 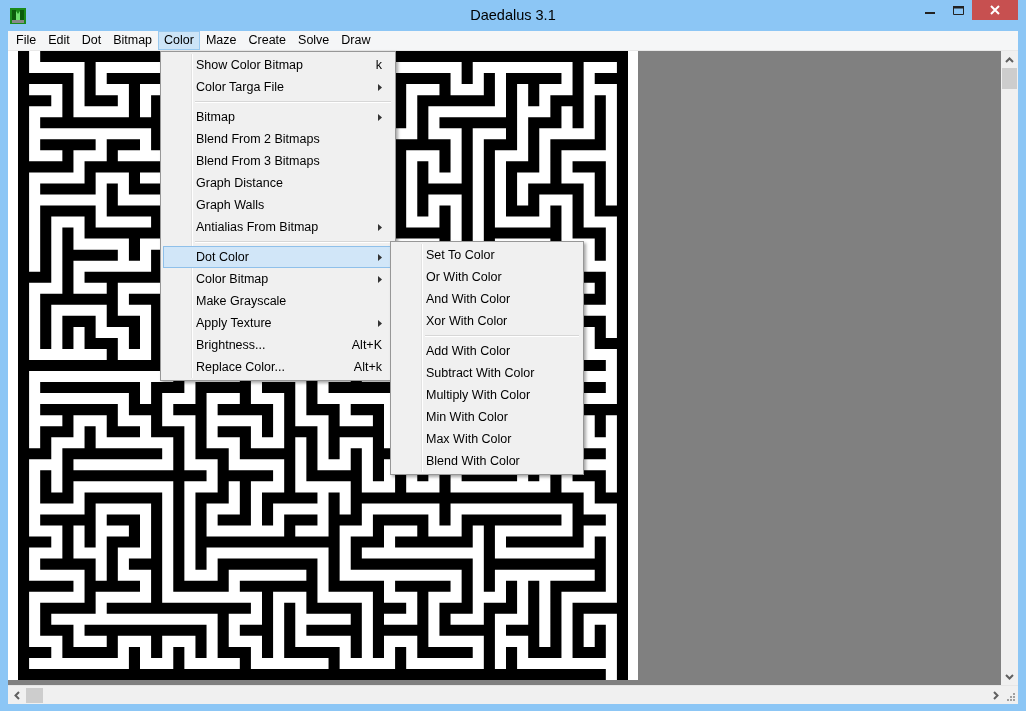 I want to click on scroll-right-icon, so click(x=995, y=695).